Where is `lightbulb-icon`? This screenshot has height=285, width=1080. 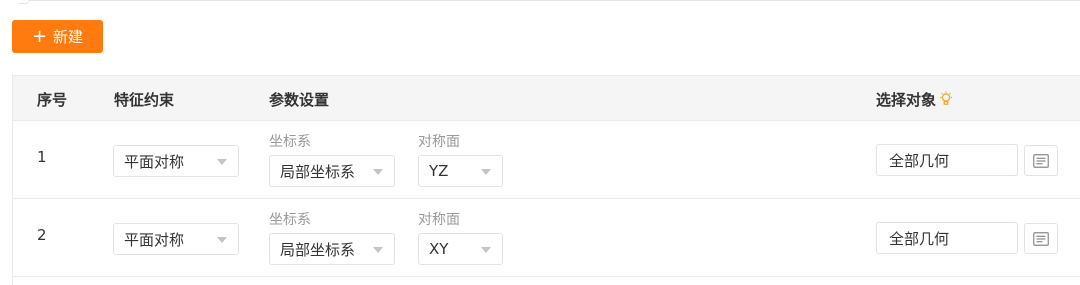 lightbulb-icon is located at coordinates (946, 101).